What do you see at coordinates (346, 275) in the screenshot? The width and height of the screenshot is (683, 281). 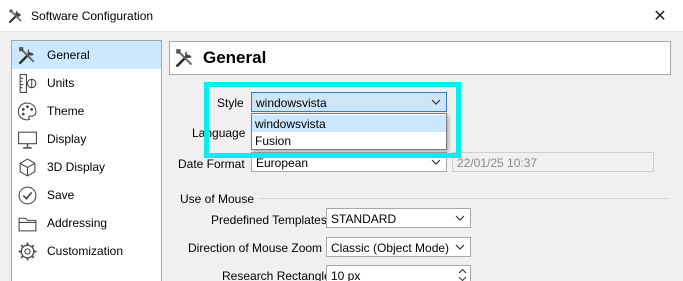 I see `research-rectangle-value: 10 px` at bounding box center [346, 275].